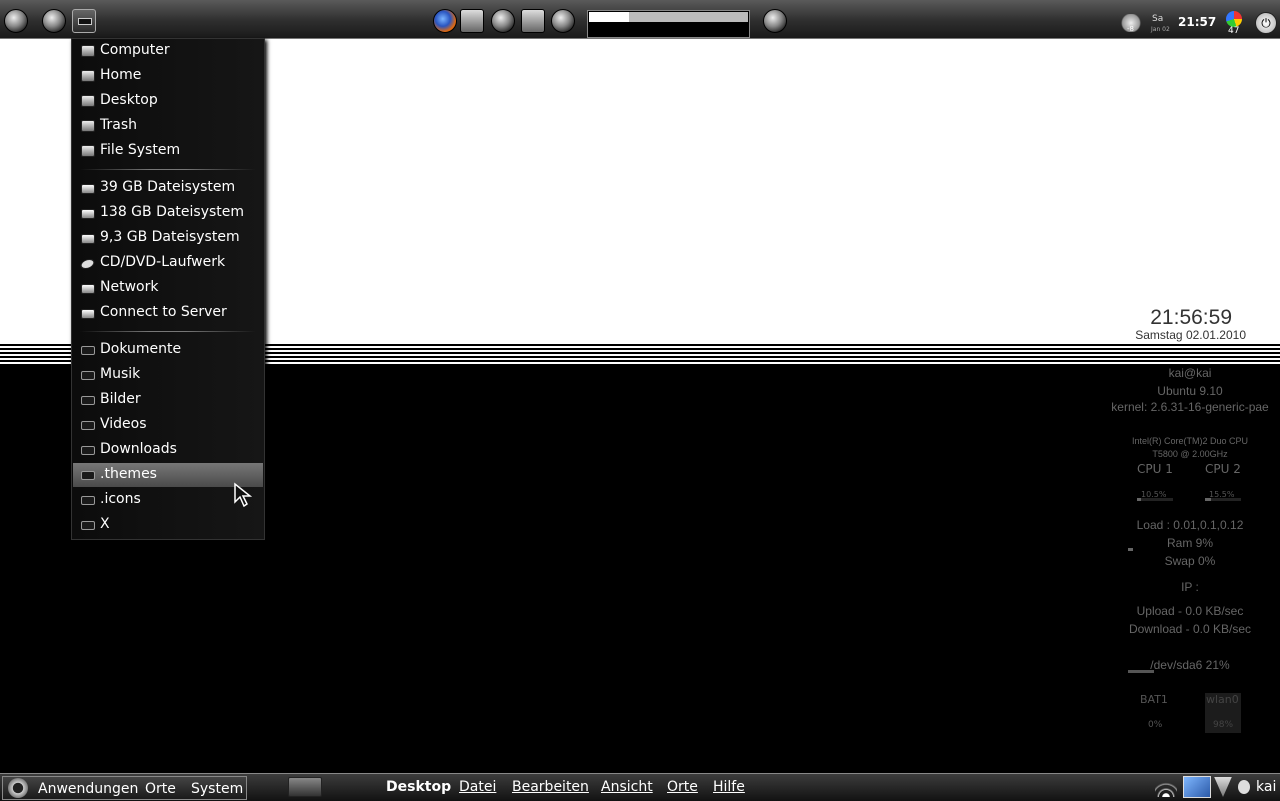 This screenshot has width=1280, height=801. What do you see at coordinates (503, 21) in the screenshot?
I see `terminal-icon` at bounding box center [503, 21].